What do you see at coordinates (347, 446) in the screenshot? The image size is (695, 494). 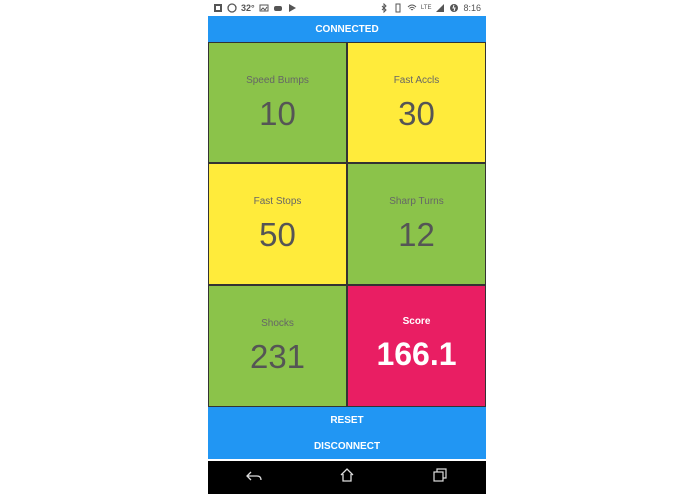 I see `disconnect-button: DISCONNECT` at bounding box center [347, 446].